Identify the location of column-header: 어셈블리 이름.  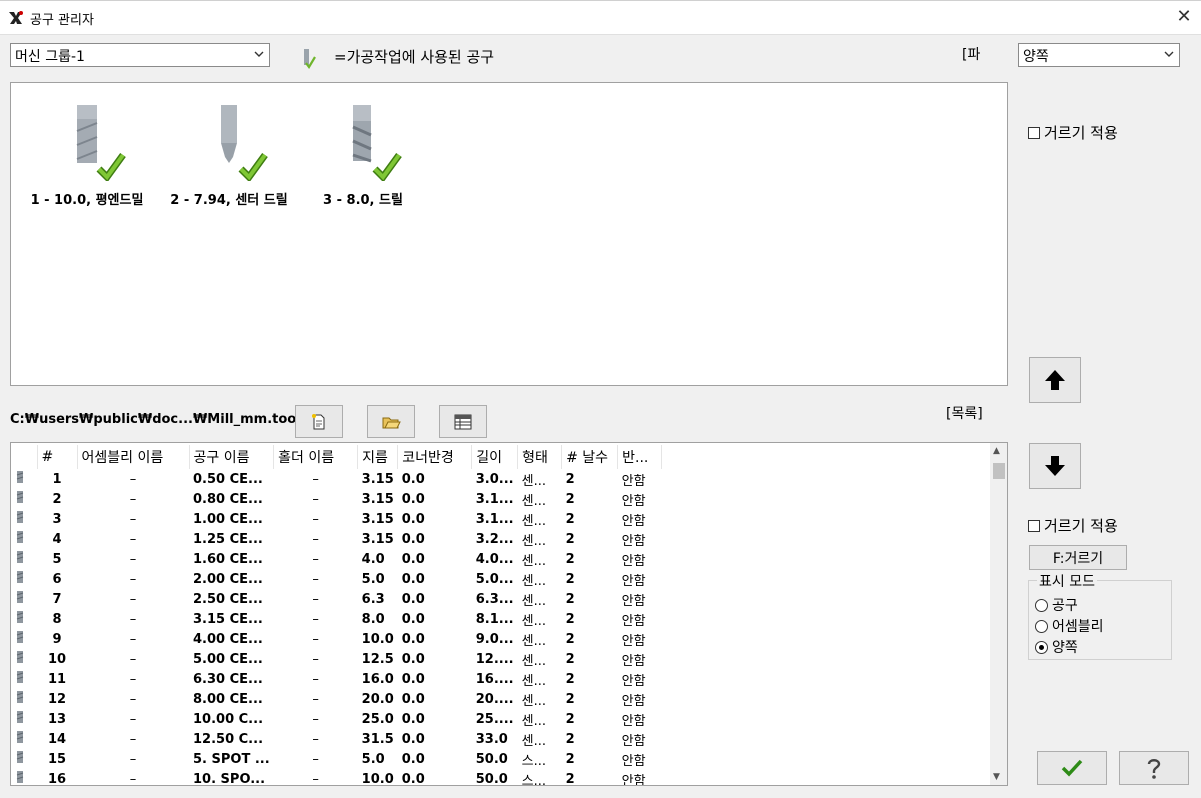
(133, 457).